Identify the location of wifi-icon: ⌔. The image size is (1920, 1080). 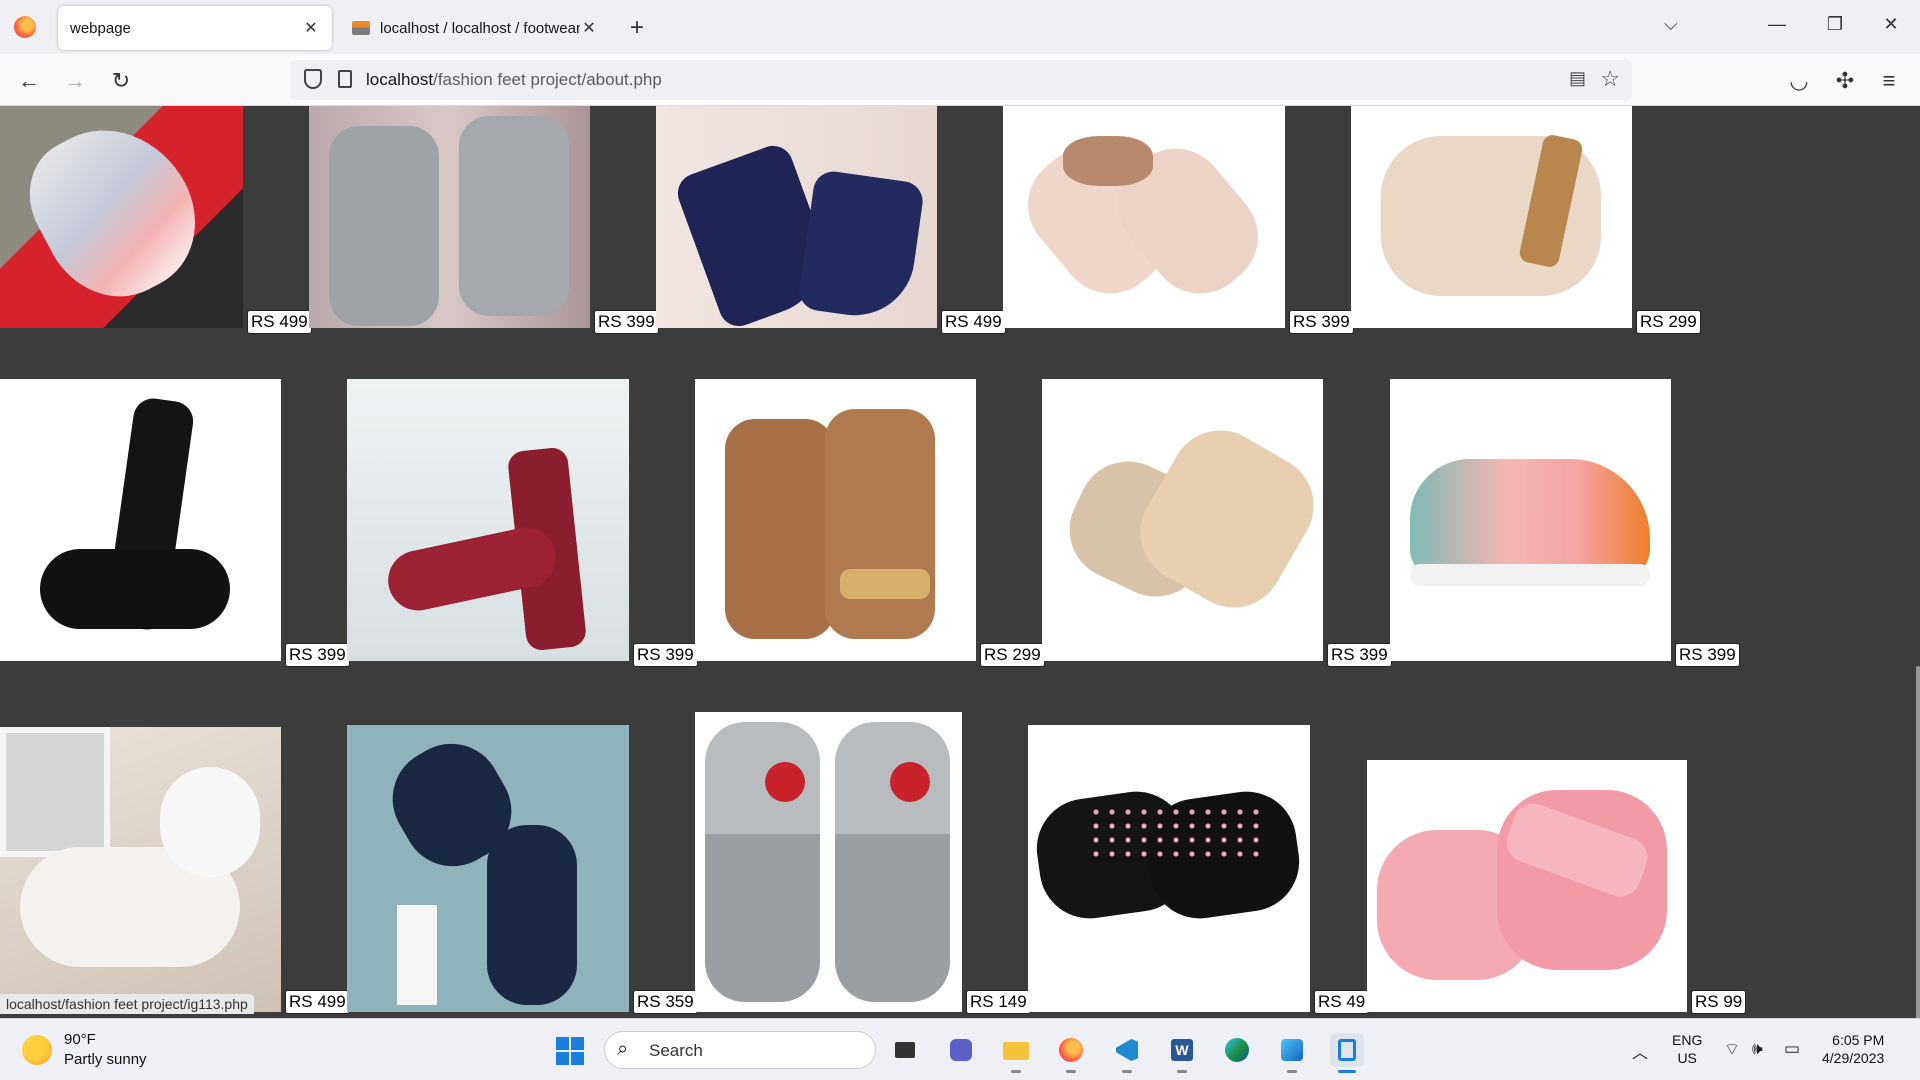
(1732, 1049).